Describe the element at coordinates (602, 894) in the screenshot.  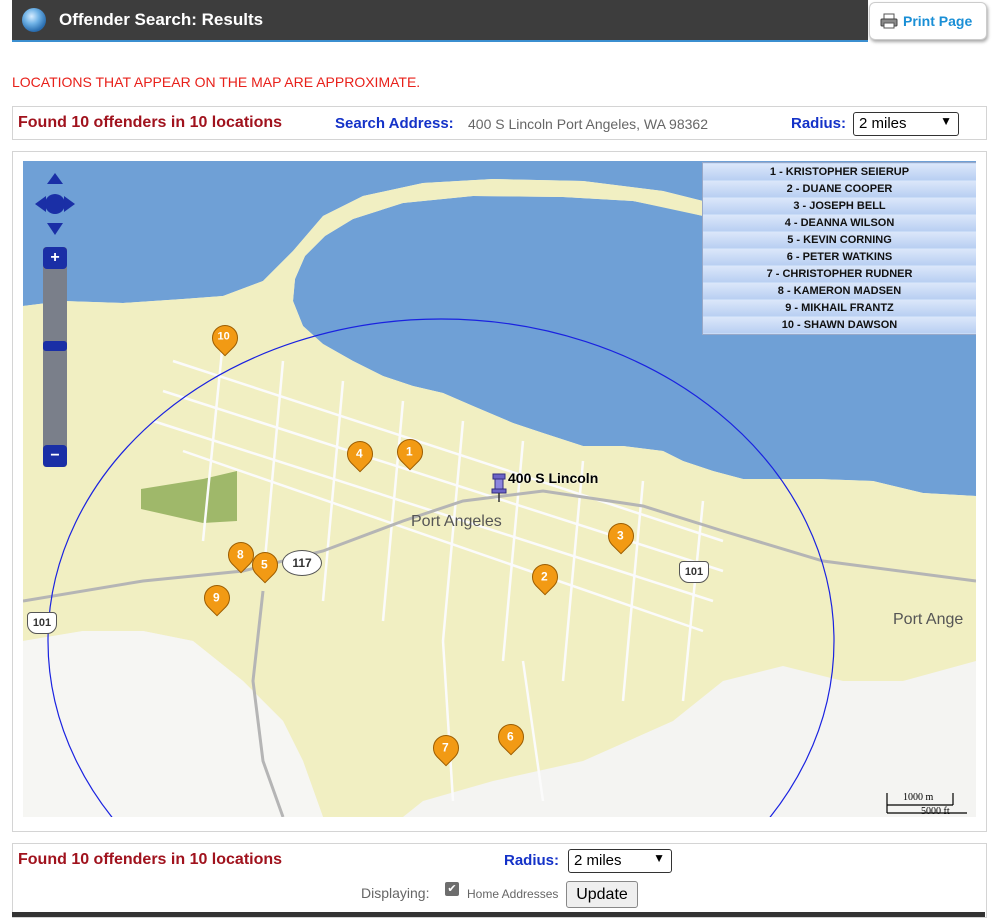
I see `update-button: Update` at that location.